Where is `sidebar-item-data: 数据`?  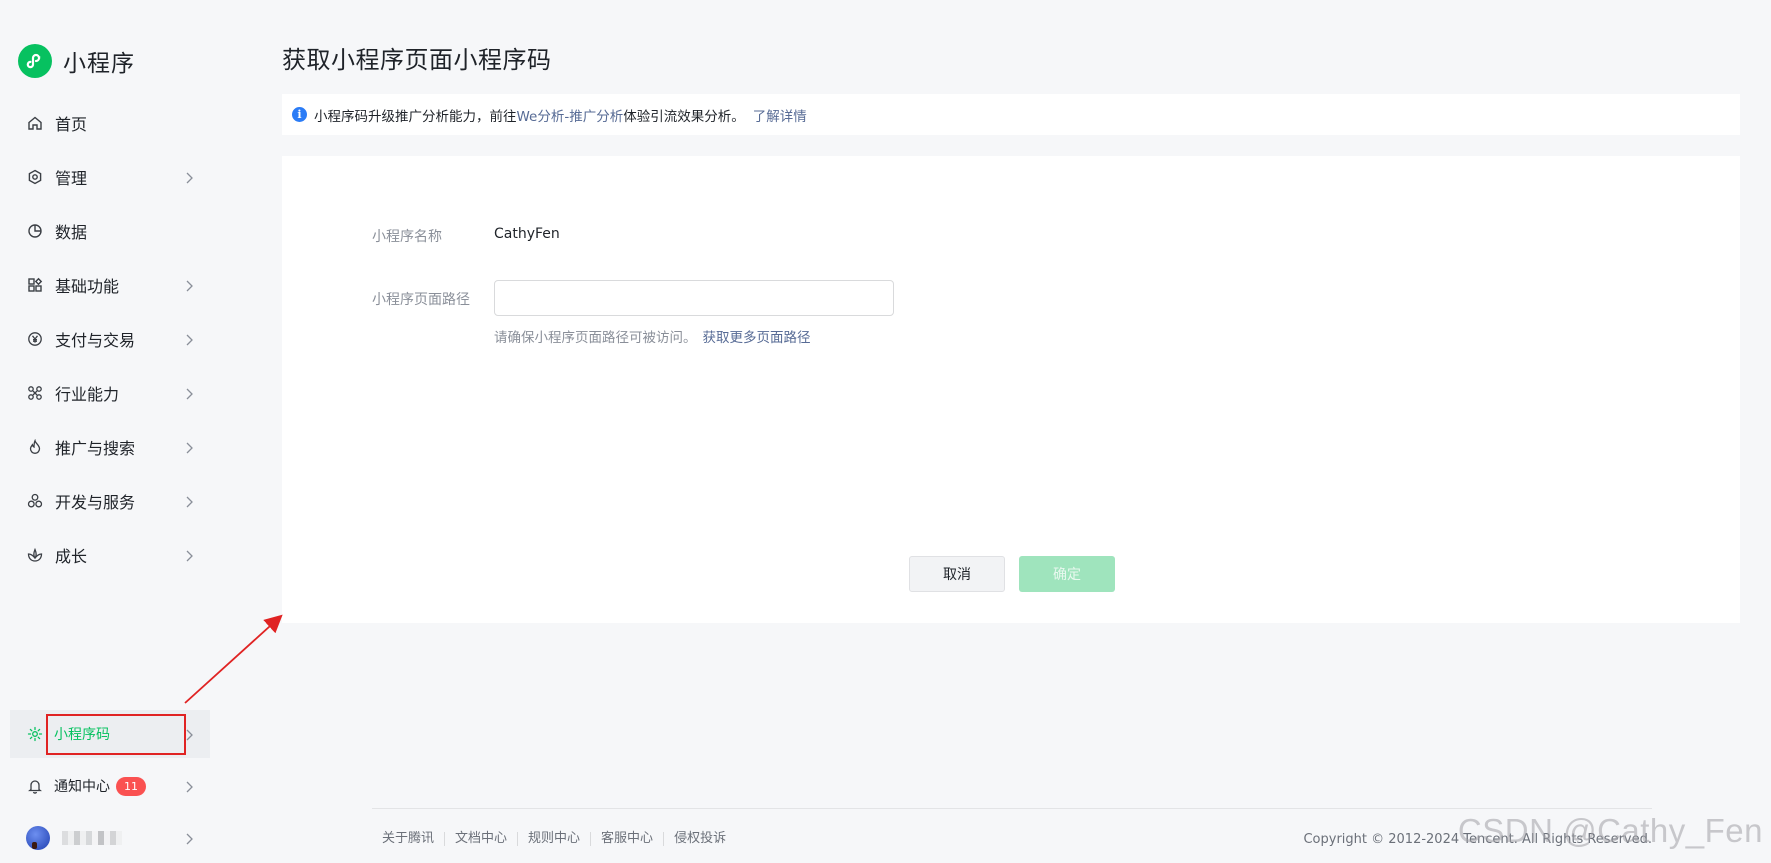 sidebar-item-data: 数据 is located at coordinates (110, 231).